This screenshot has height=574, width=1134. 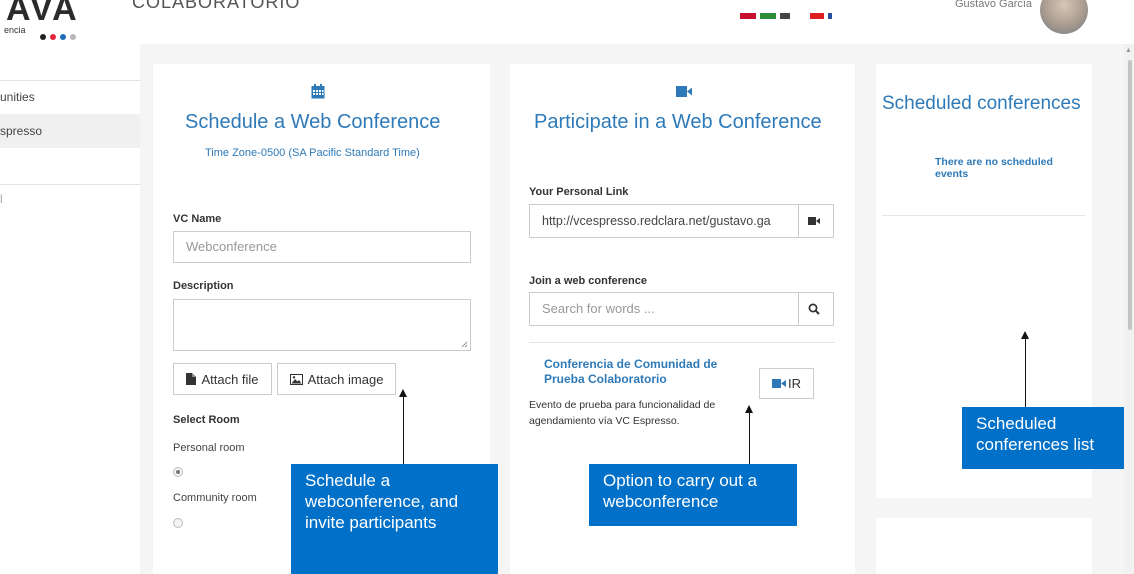 I want to click on search-icon, so click(x=814, y=309).